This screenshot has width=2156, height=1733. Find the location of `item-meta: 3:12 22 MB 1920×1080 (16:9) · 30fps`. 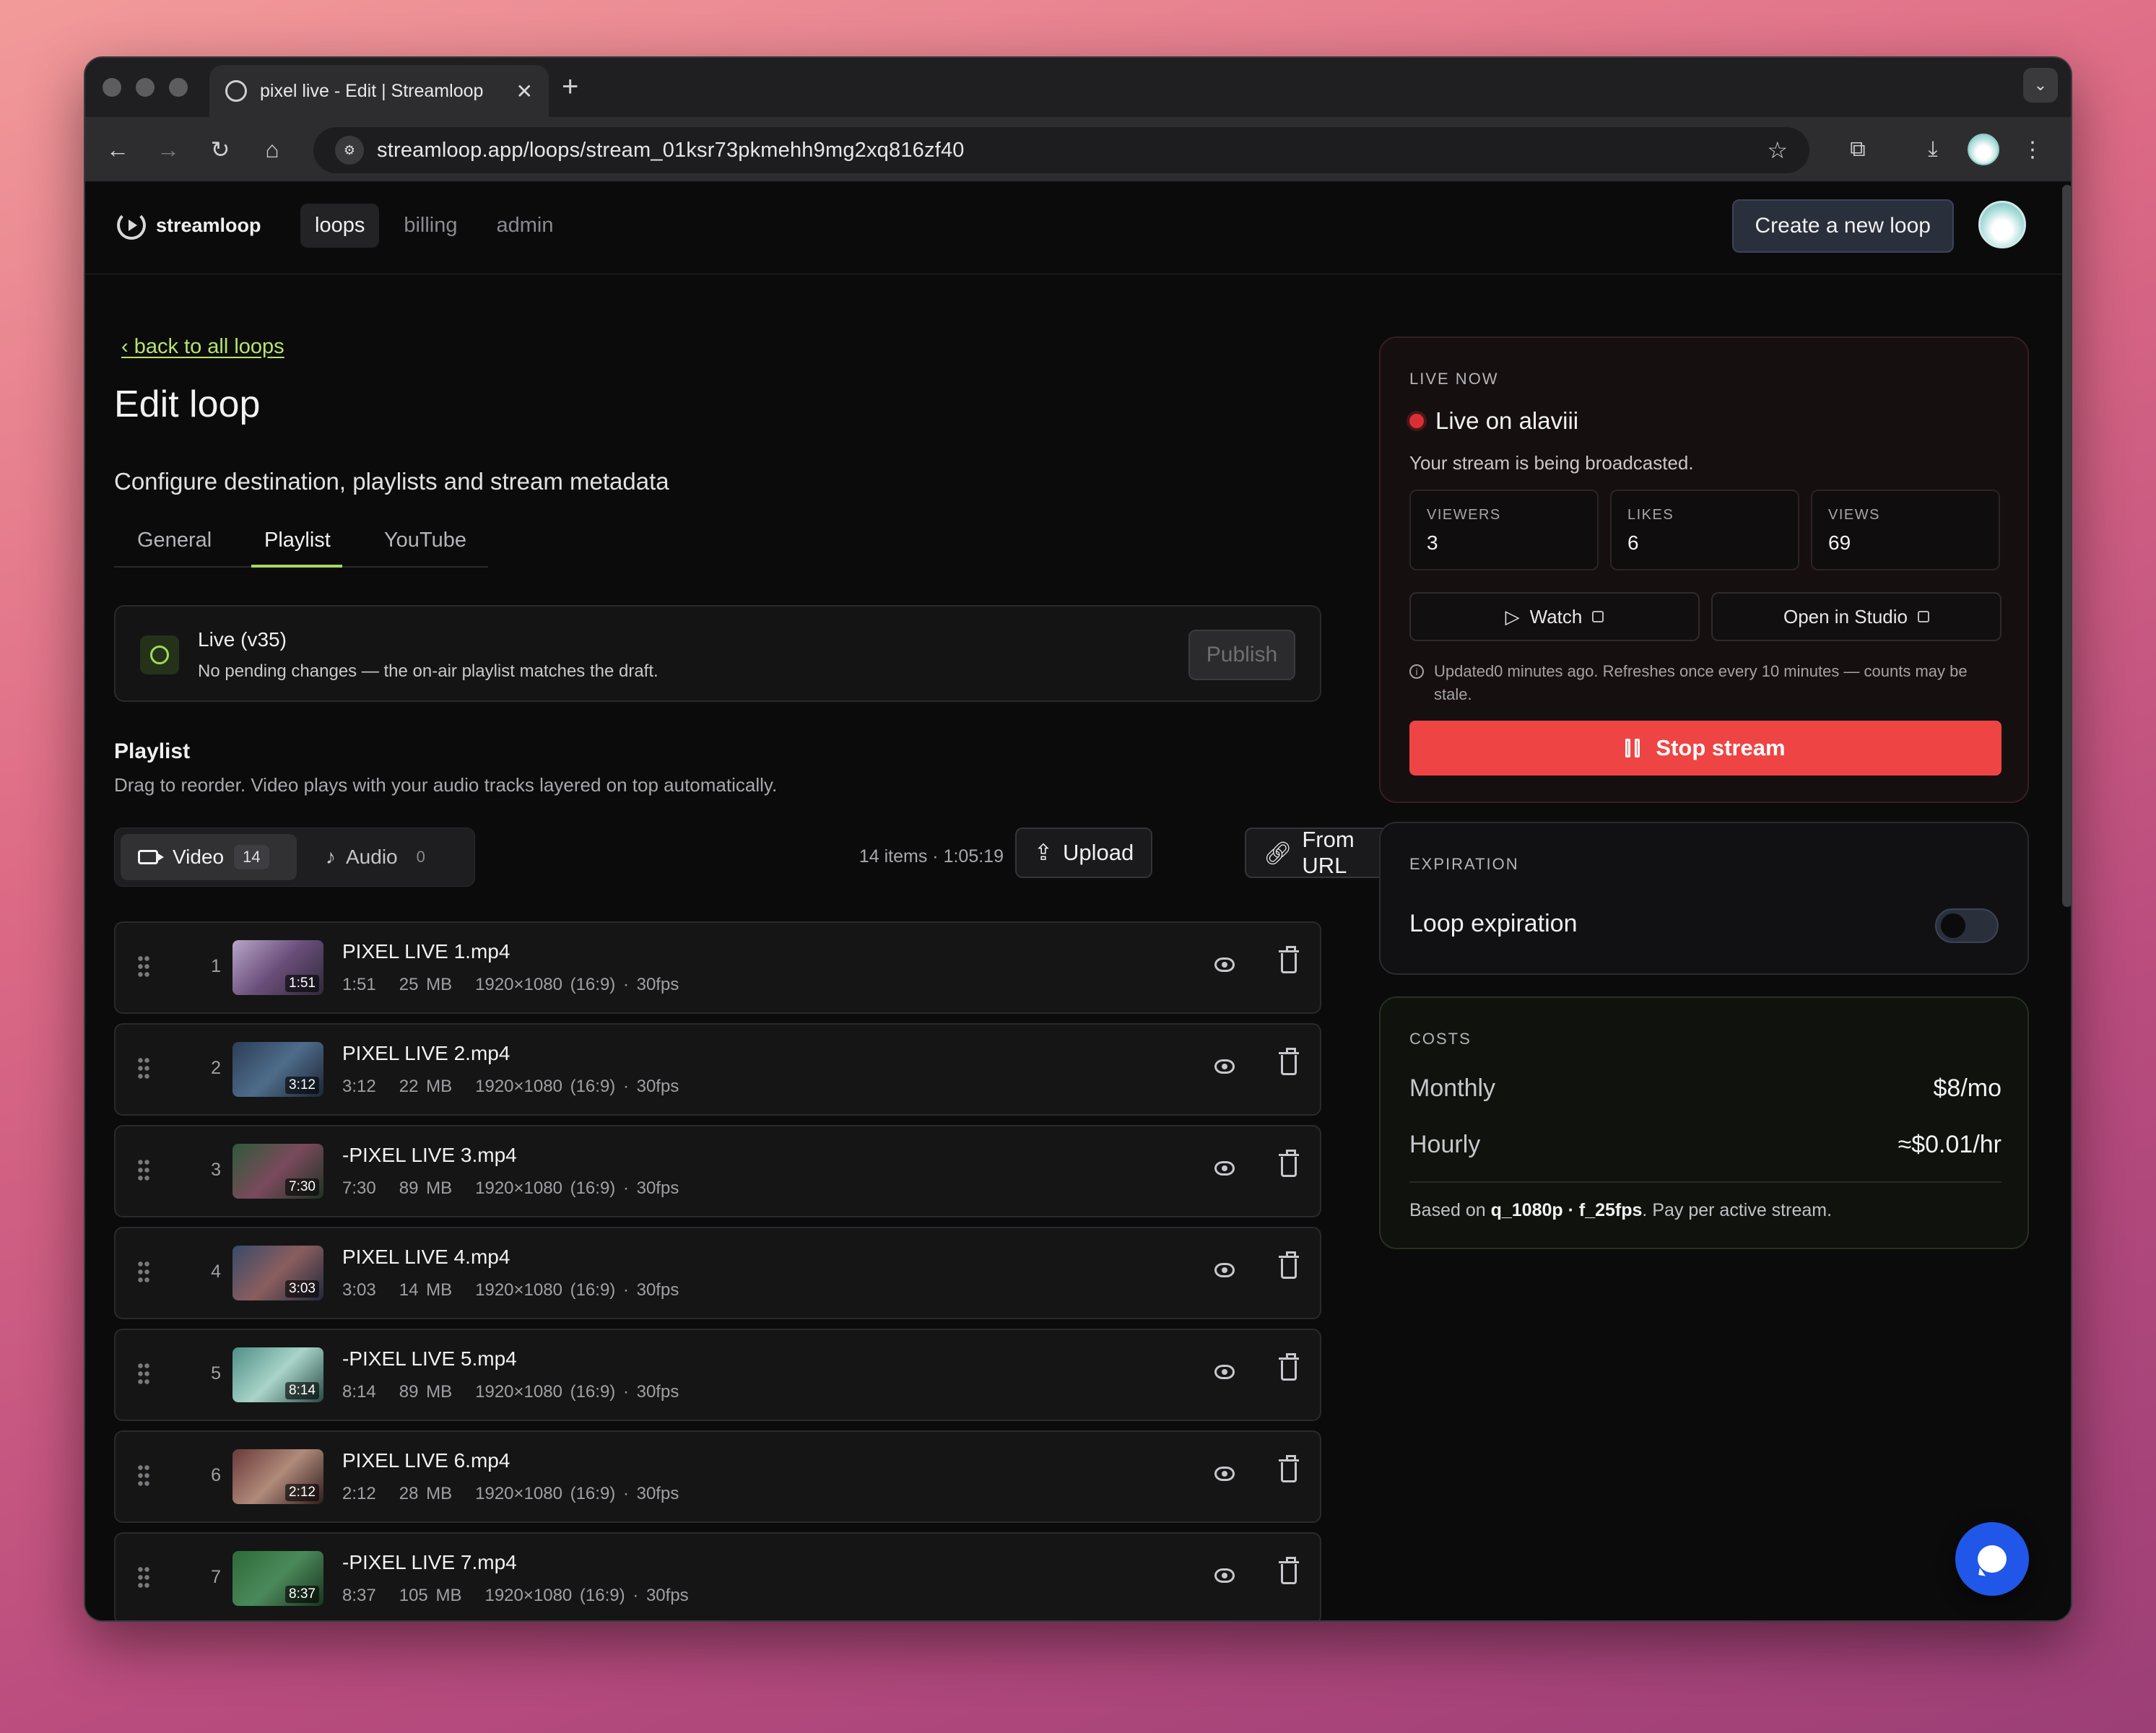

item-meta: 3:12 22 MB 1920×1080 (16:9) · 30fps is located at coordinates (510, 1087).